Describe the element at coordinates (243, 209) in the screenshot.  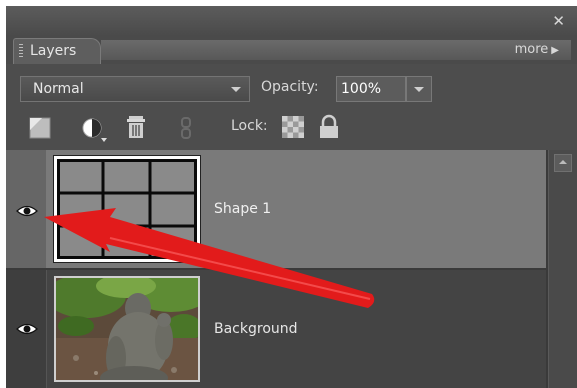
I see `layer-name: Shape 1` at that location.